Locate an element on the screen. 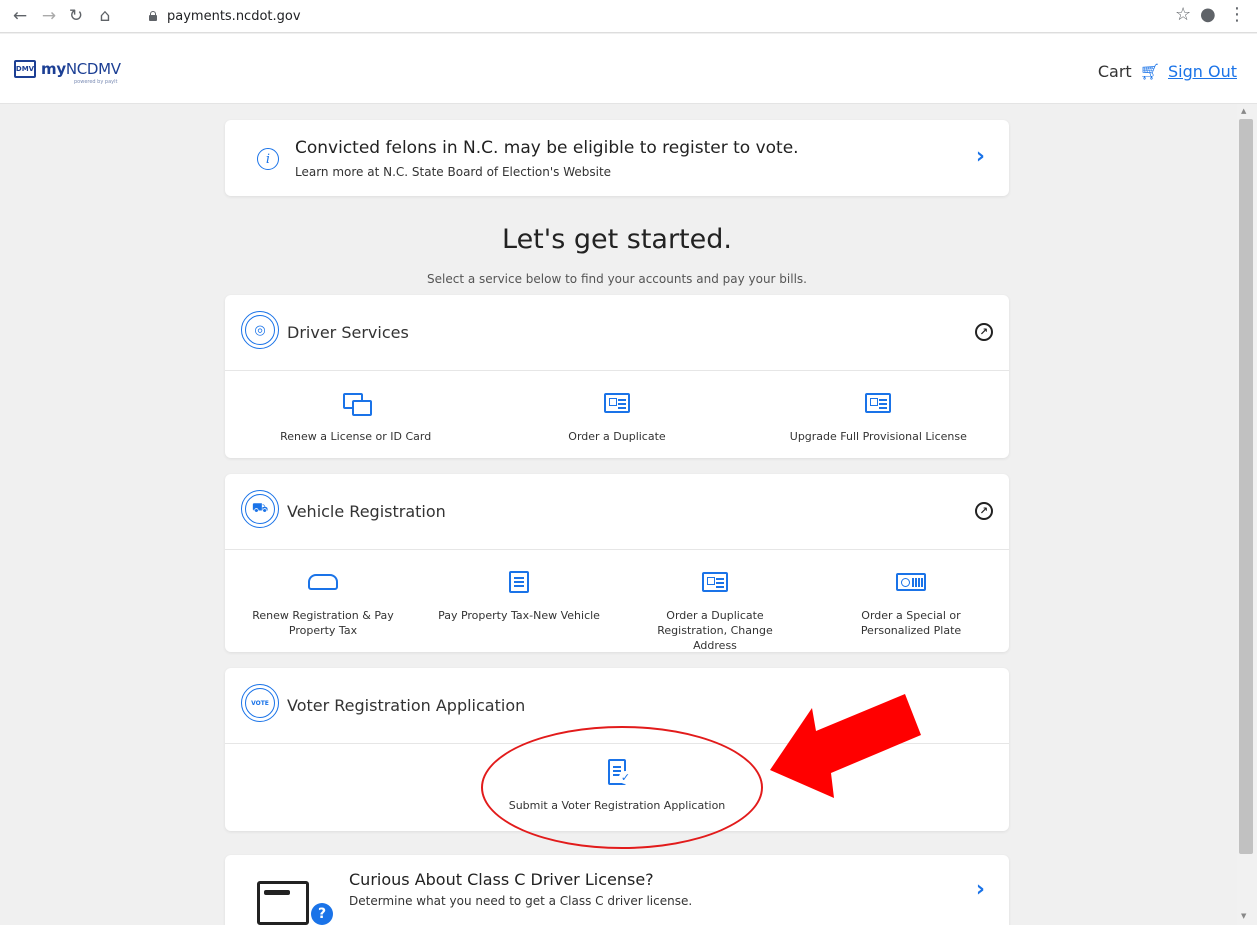 This screenshot has width=1257, height=925. reload-icon: ↻ is located at coordinates (76, 16).